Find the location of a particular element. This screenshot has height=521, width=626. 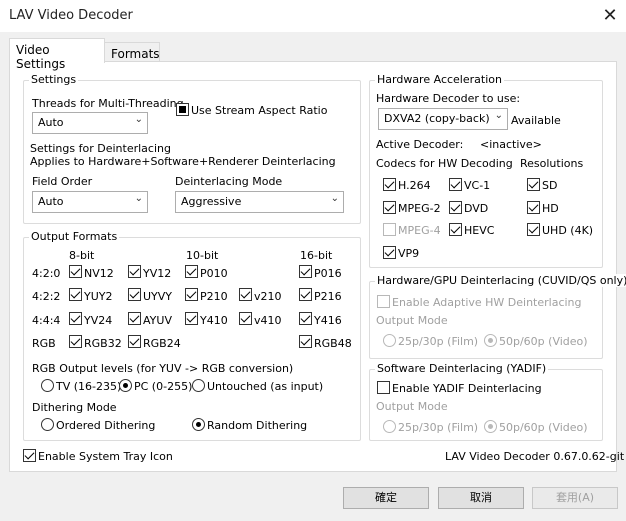

field-order-value: Auto is located at coordinates (51, 201).